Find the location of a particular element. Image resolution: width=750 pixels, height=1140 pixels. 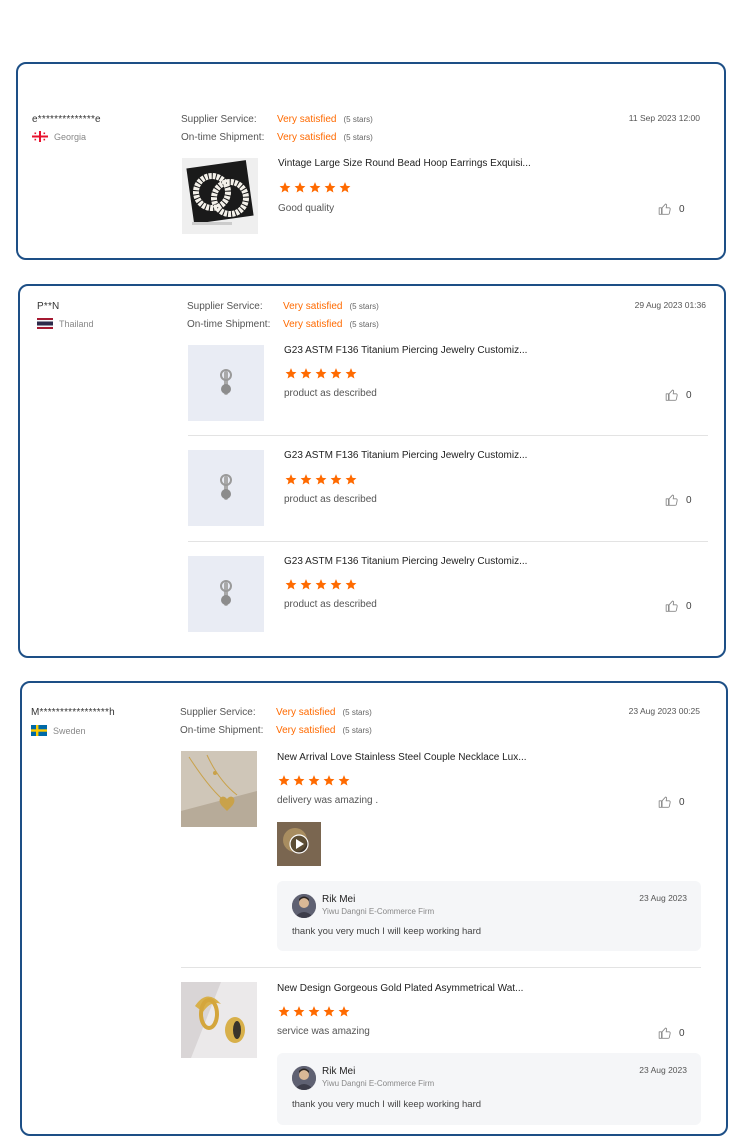

seller-avatar is located at coordinates (304, 1078).